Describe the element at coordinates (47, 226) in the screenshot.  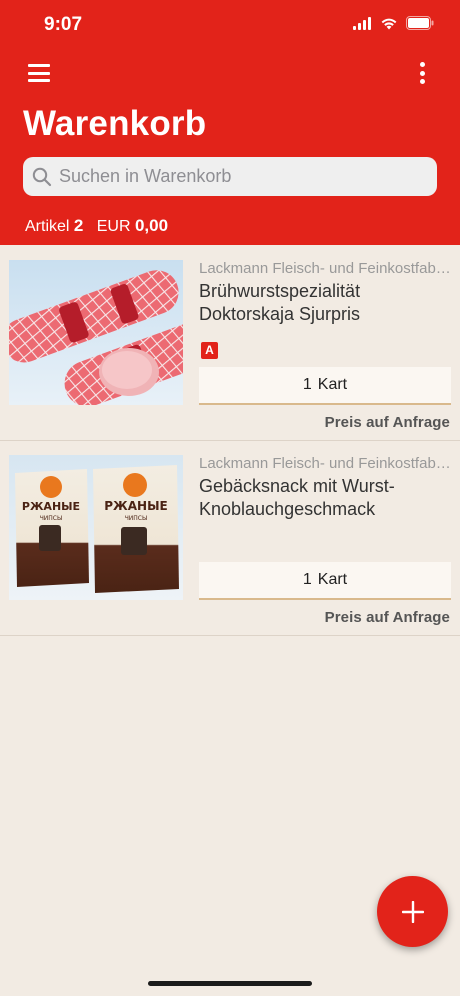
I see `articles-label: Artikel` at that location.